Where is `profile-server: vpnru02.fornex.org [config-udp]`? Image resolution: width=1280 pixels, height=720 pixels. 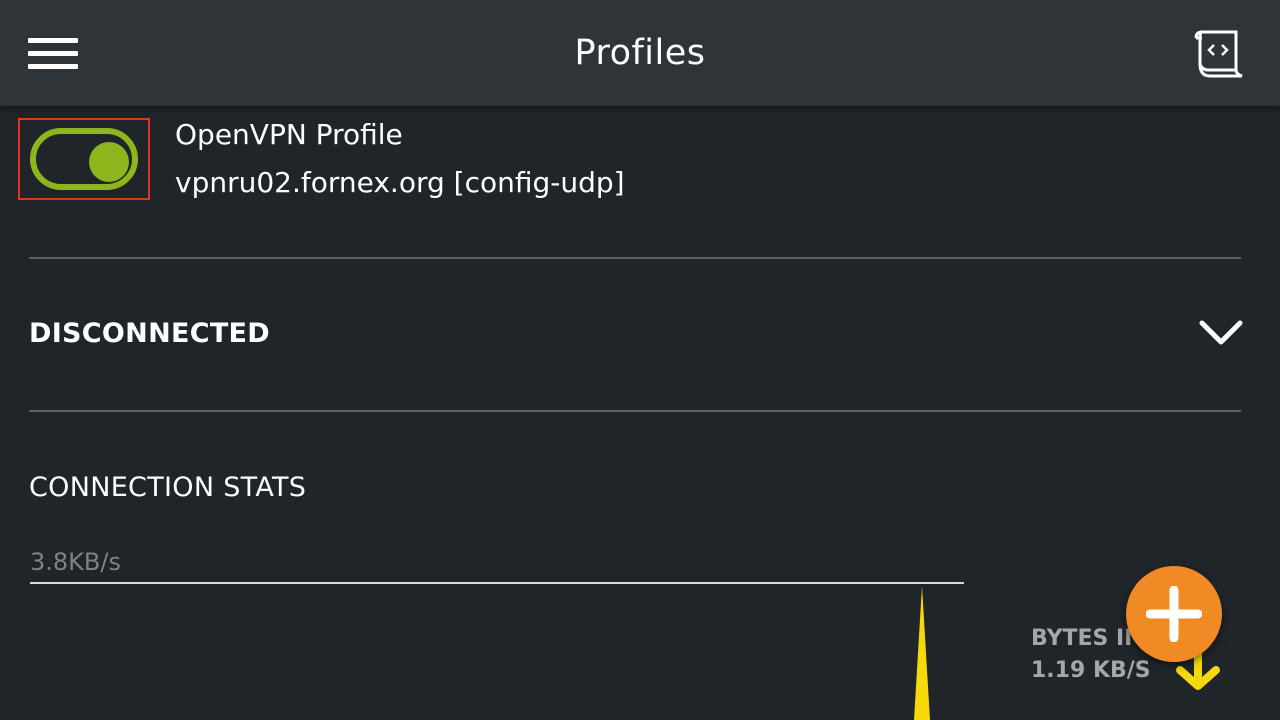 profile-server: vpnru02.fornex.org [config-udp] is located at coordinates (400, 182).